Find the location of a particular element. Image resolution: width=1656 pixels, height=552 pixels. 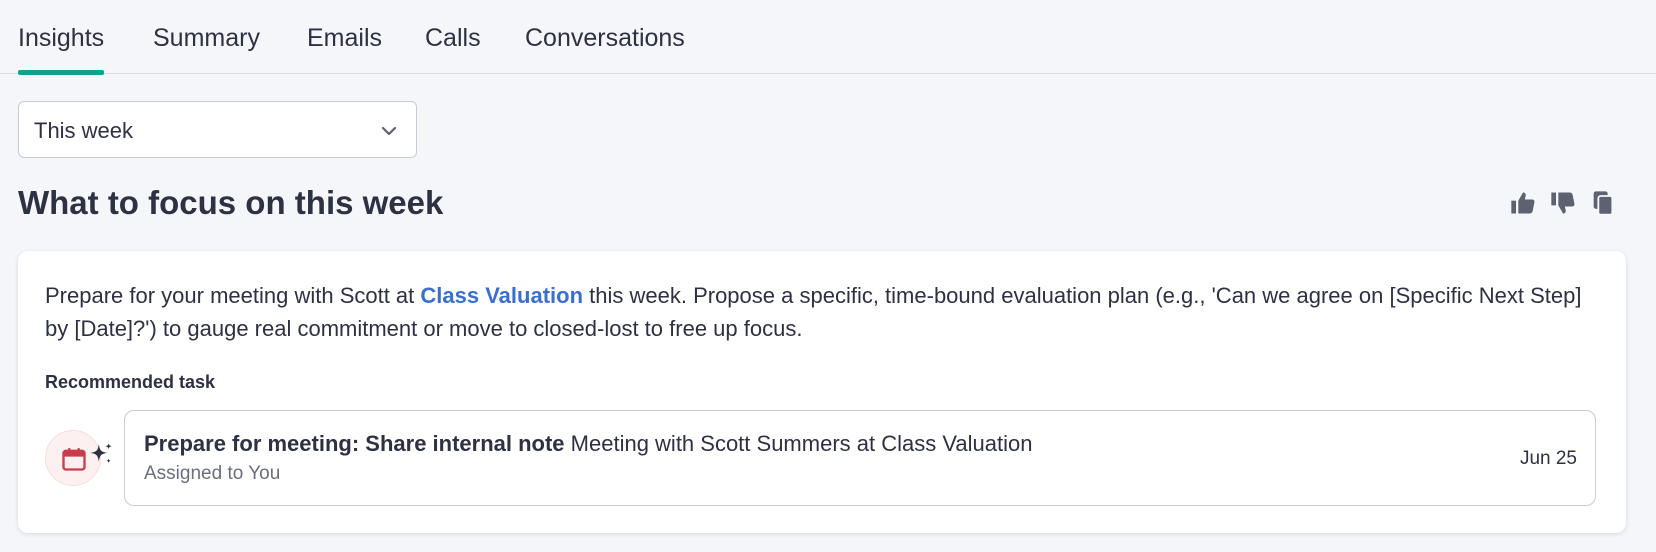

copy-icon is located at coordinates (1603, 203).